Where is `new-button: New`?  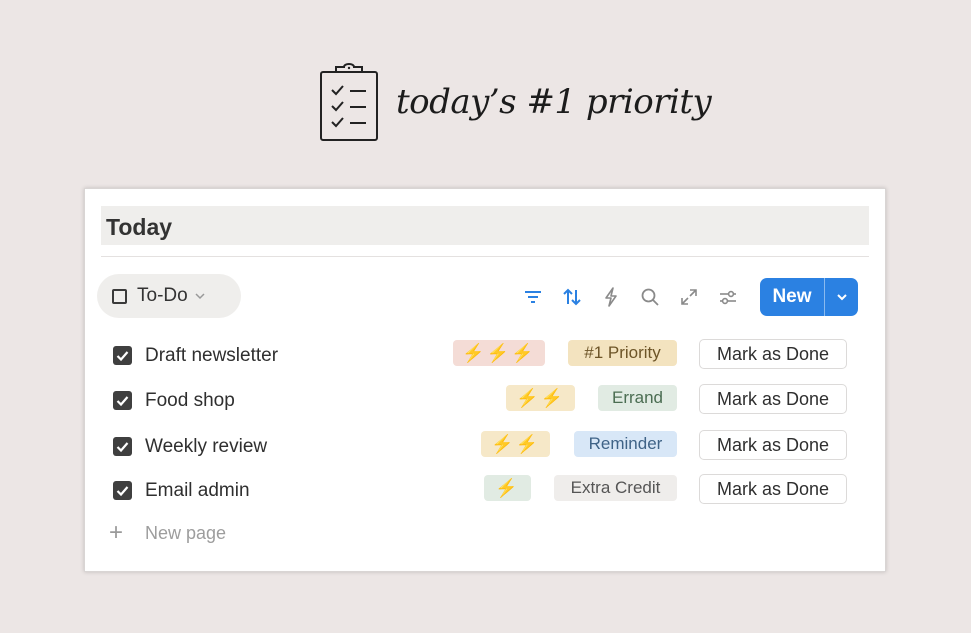
new-button: New is located at coordinates (809, 297).